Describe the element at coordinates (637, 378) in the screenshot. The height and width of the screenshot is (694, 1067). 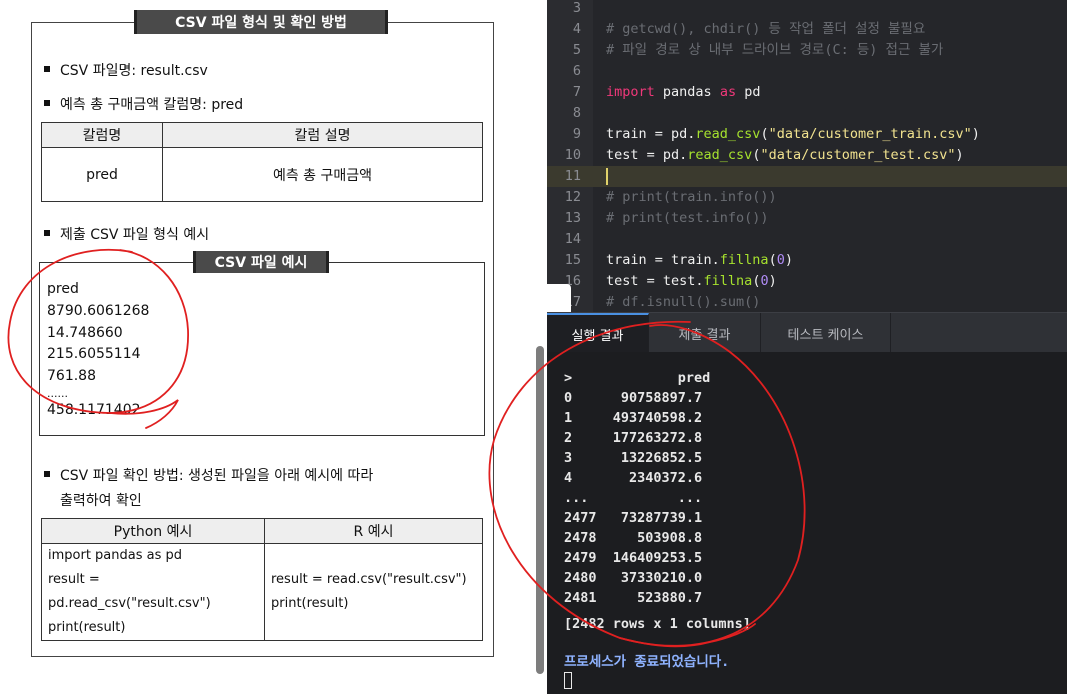
I see `output-line: > pred` at that location.